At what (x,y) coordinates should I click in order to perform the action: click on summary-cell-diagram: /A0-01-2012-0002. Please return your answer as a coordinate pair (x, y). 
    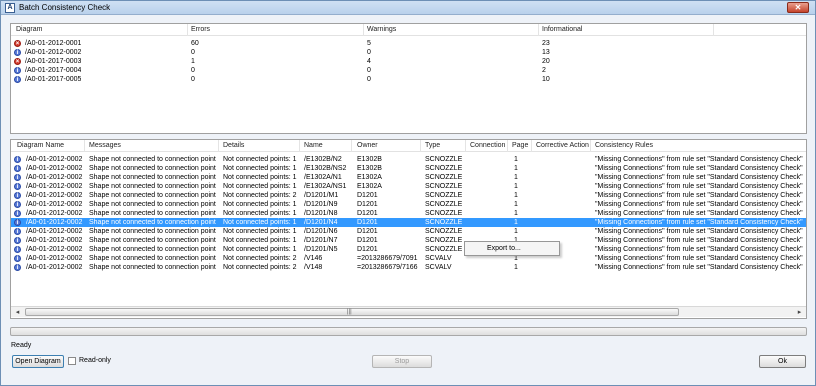
    Looking at the image, I should click on (53, 52).